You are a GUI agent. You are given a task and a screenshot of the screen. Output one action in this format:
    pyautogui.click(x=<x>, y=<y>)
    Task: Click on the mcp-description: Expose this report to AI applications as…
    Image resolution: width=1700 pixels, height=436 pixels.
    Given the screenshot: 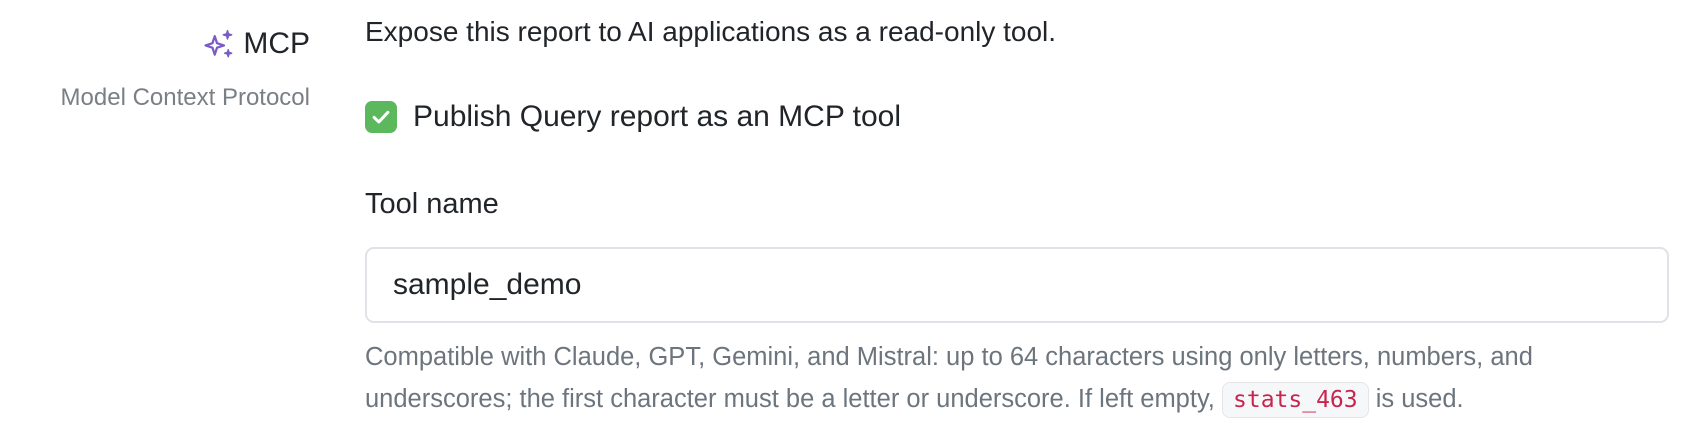 What is the action you would take?
    pyautogui.click(x=711, y=31)
    